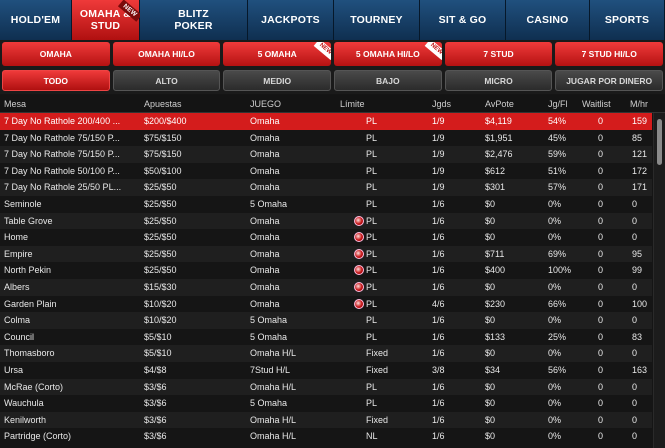 The image size is (665, 448). I want to click on column-header-avpote: AvPote, so click(515, 104).